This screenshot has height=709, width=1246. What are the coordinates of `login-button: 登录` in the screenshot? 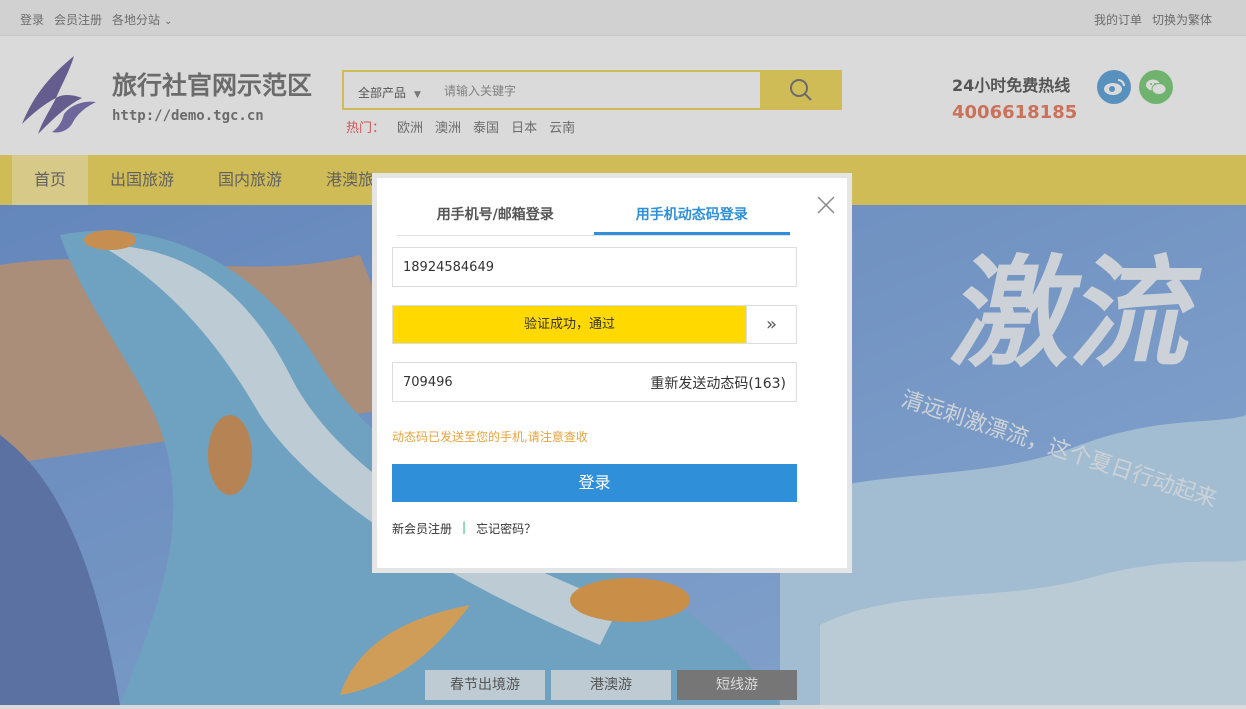 It's located at (594, 483).